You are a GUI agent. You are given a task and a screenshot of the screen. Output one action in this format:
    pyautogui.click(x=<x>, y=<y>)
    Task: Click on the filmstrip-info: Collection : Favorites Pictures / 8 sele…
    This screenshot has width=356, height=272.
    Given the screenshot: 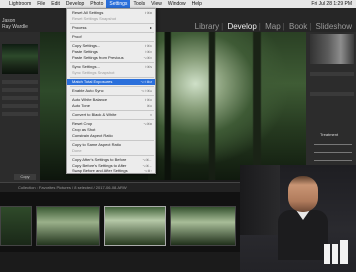 What is the action you would take?
    pyautogui.click(x=72, y=187)
    